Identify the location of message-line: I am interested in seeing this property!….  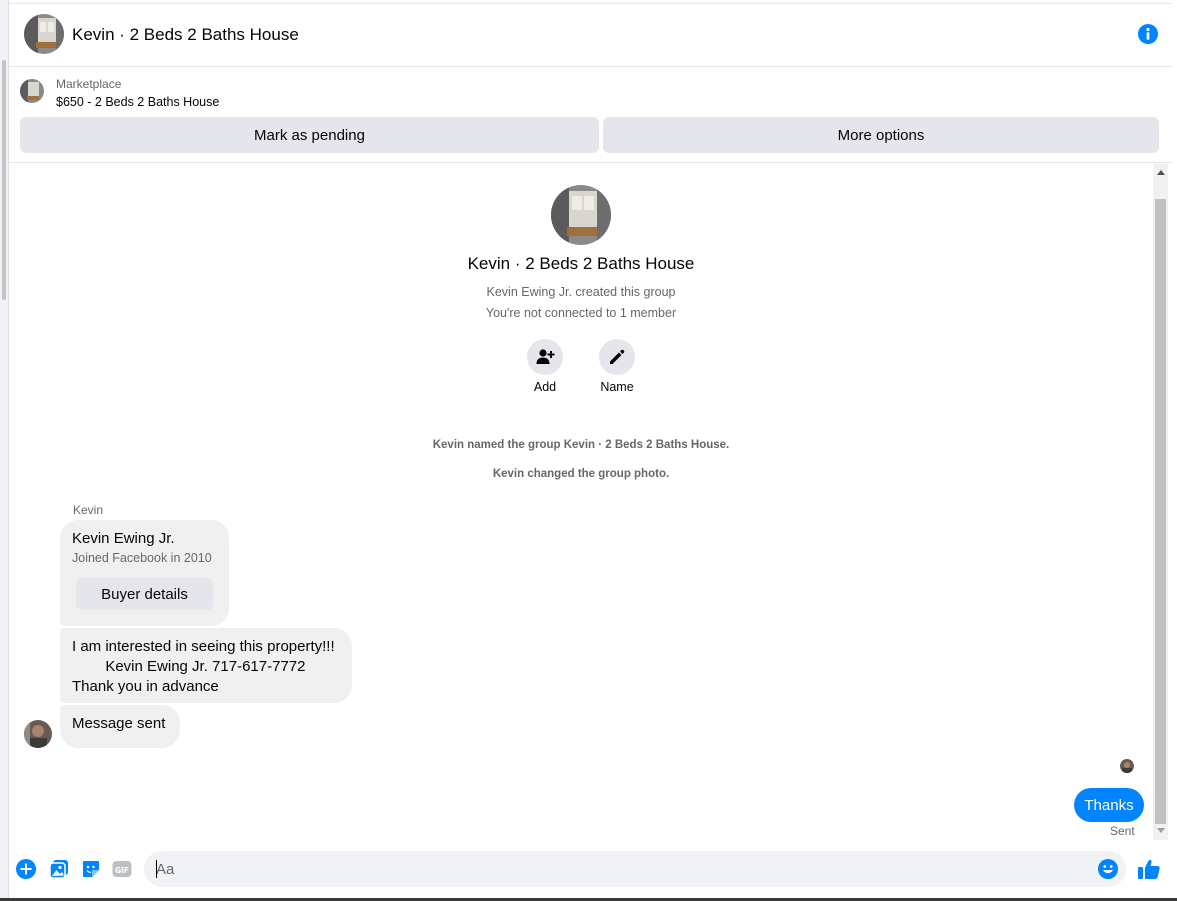
(203, 646).